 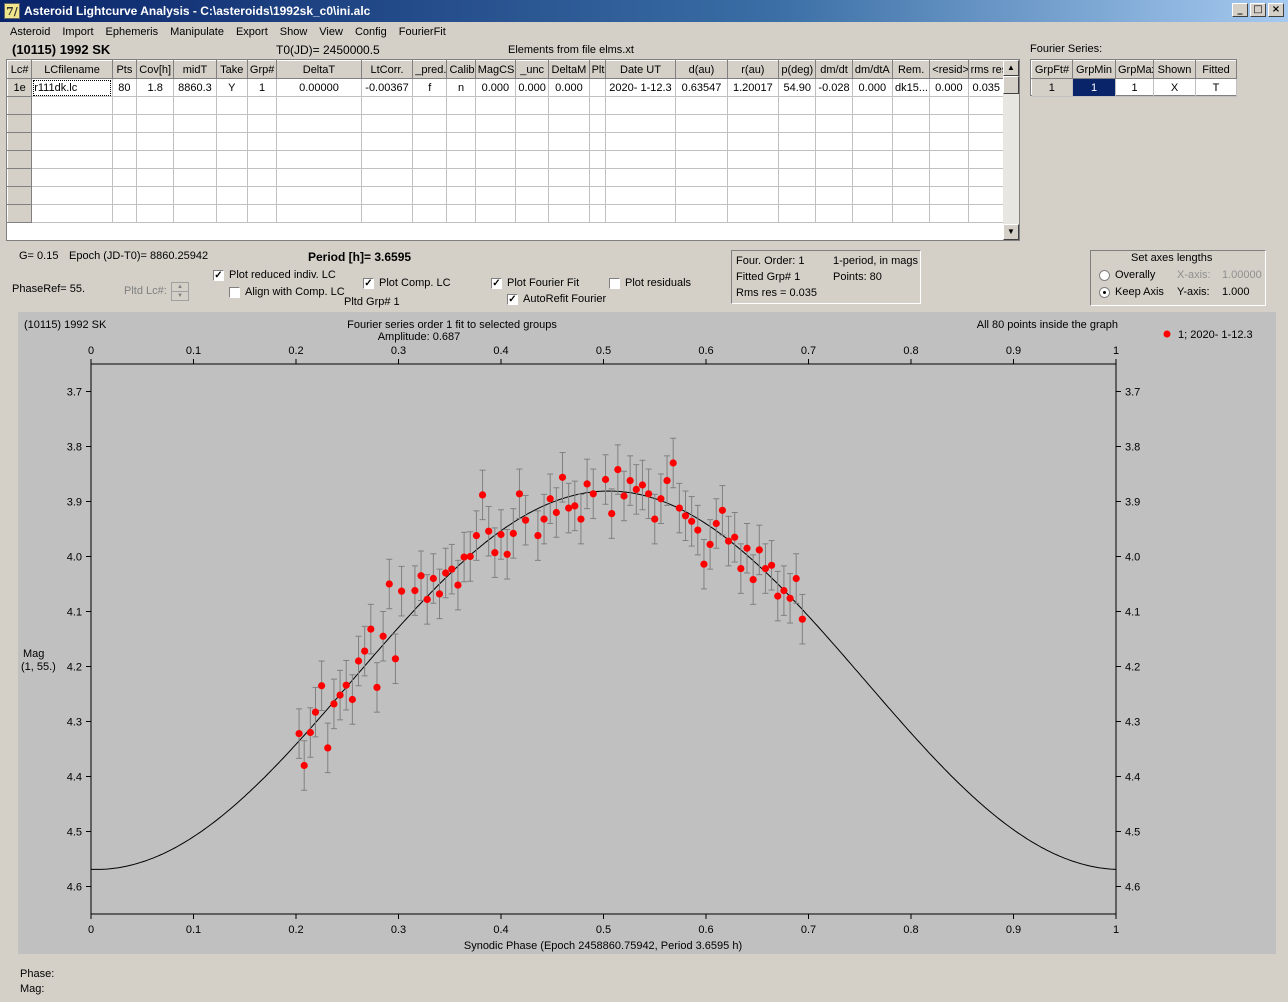 What do you see at coordinates (1258, 10) in the screenshot?
I see `maximize-button: □` at bounding box center [1258, 10].